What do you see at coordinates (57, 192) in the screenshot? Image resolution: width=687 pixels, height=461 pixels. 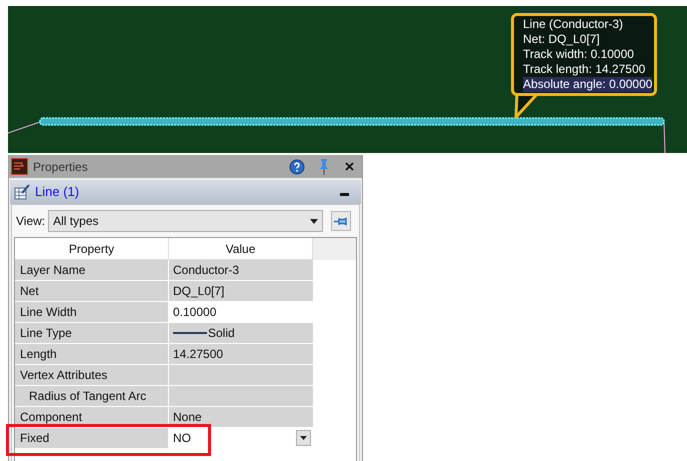 I see `section-title: Line (1)` at bounding box center [57, 192].